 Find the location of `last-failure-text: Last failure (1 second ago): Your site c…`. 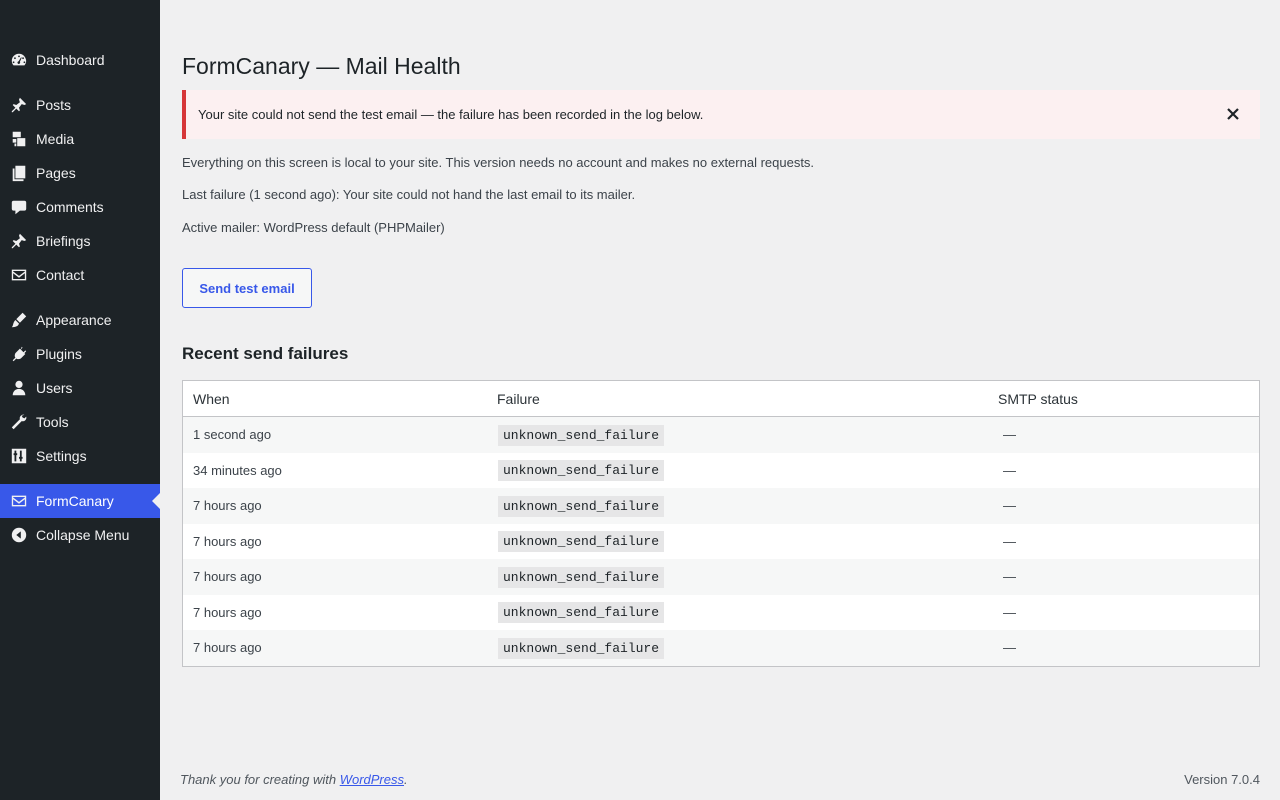

last-failure-text: Last failure (1 second ago): Your site c… is located at coordinates (409, 194).